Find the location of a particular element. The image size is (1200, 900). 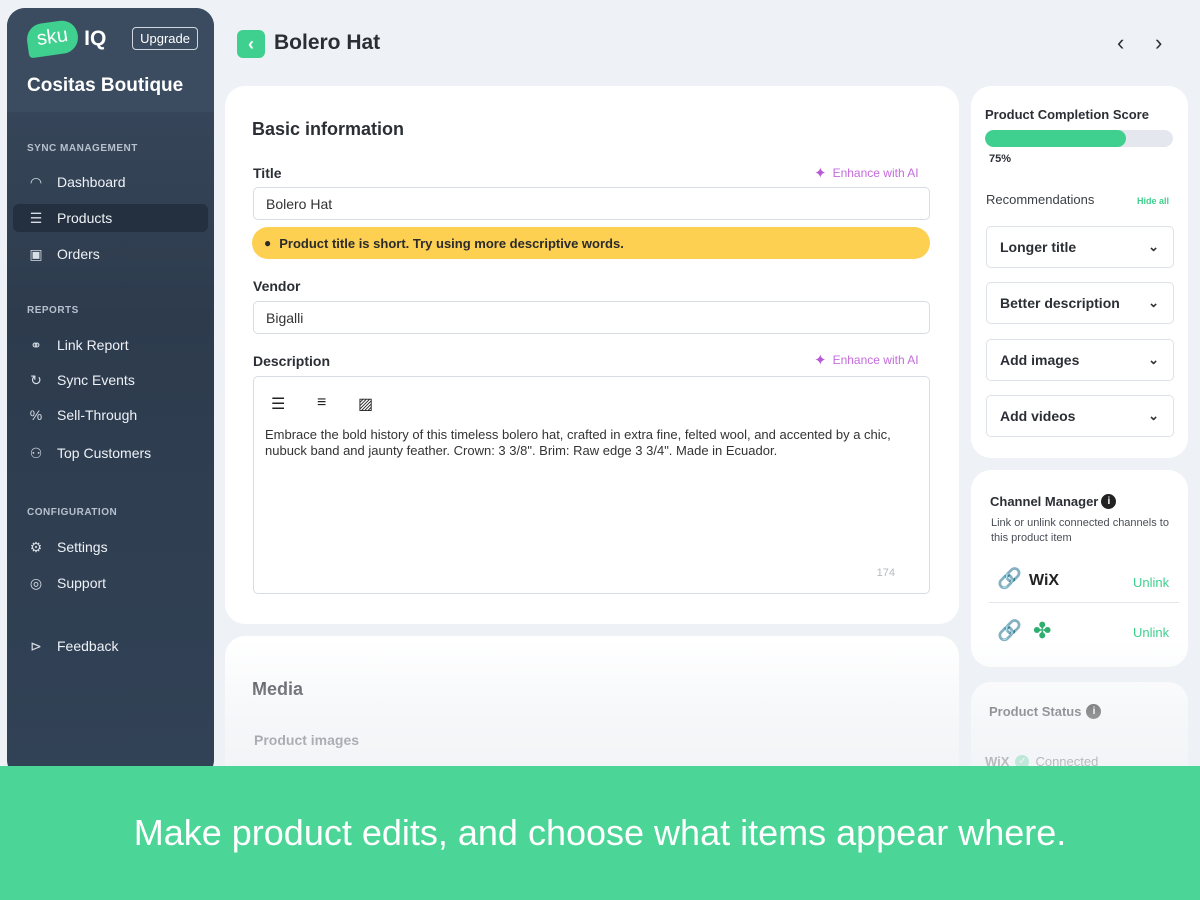

product-status-title: Product Status i is located at coordinates (1045, 711).